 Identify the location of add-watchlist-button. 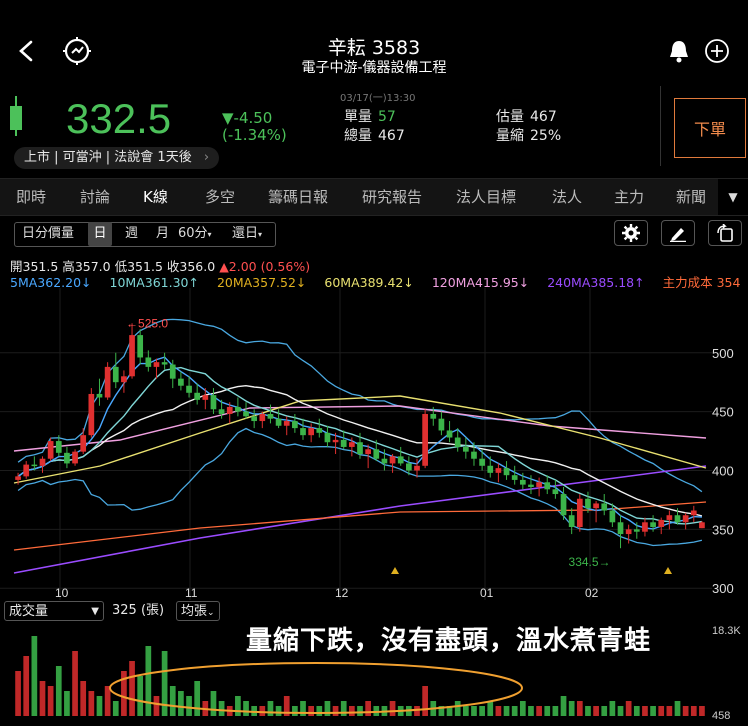
(717, 51).